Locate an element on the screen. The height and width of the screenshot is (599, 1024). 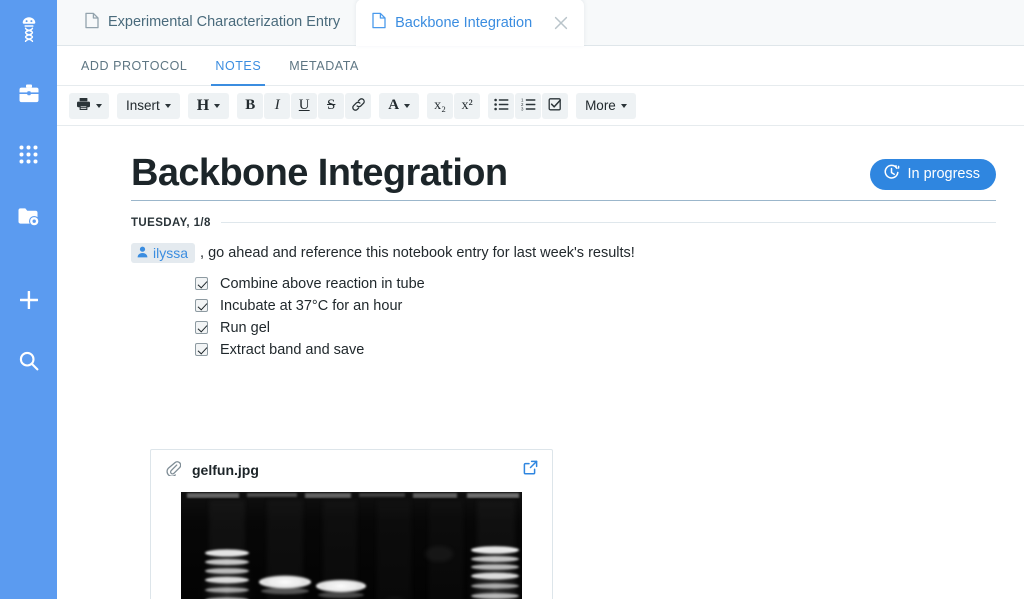
tab-add-protocol: ADD PROTOCOL is located at coordinates (134, 66).